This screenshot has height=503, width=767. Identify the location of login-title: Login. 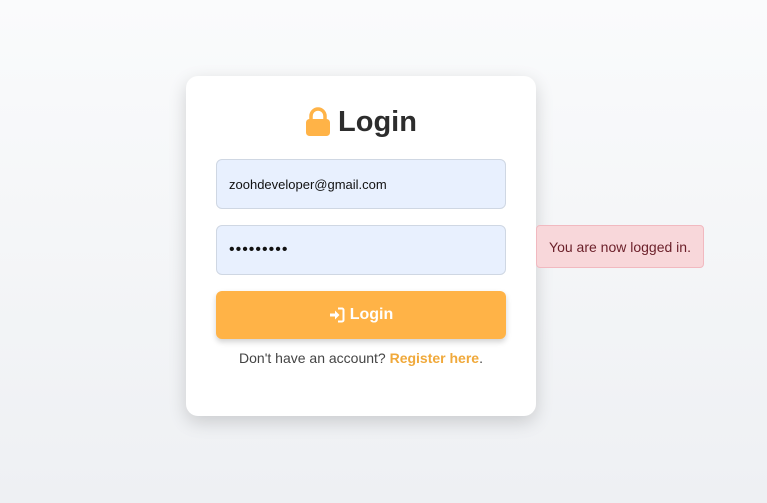
(361, 122).